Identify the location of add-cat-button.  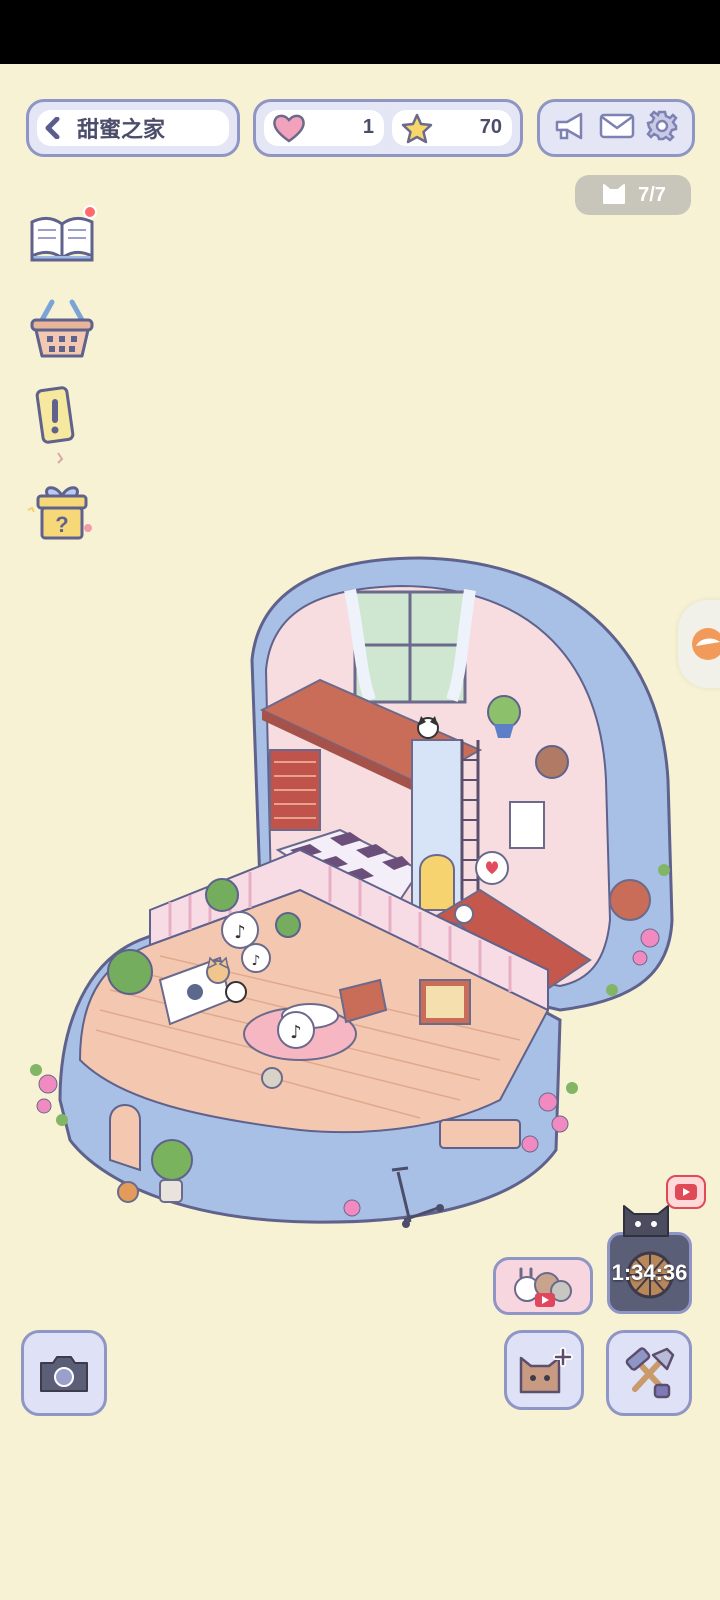
(544, 1370).